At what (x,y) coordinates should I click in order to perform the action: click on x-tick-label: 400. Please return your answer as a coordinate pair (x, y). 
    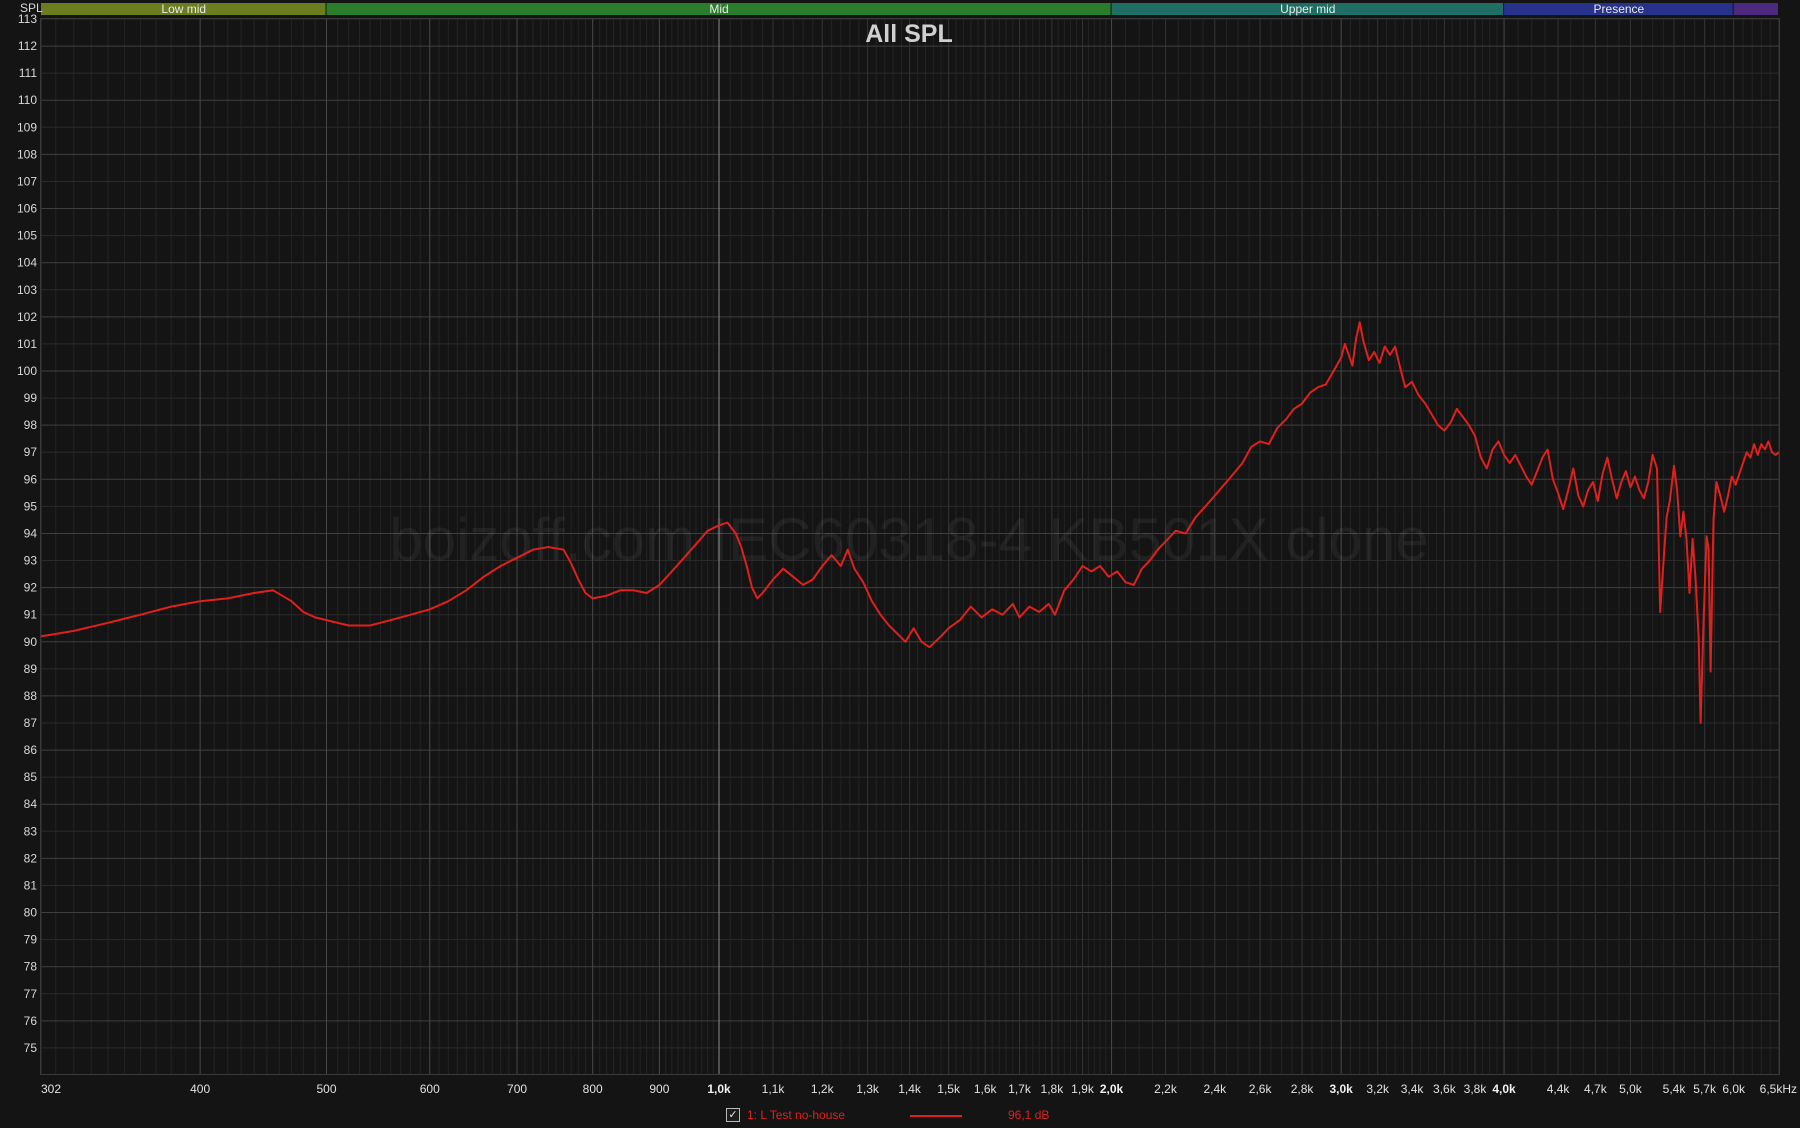
    Looking at the image, I should click on (200, 1089).